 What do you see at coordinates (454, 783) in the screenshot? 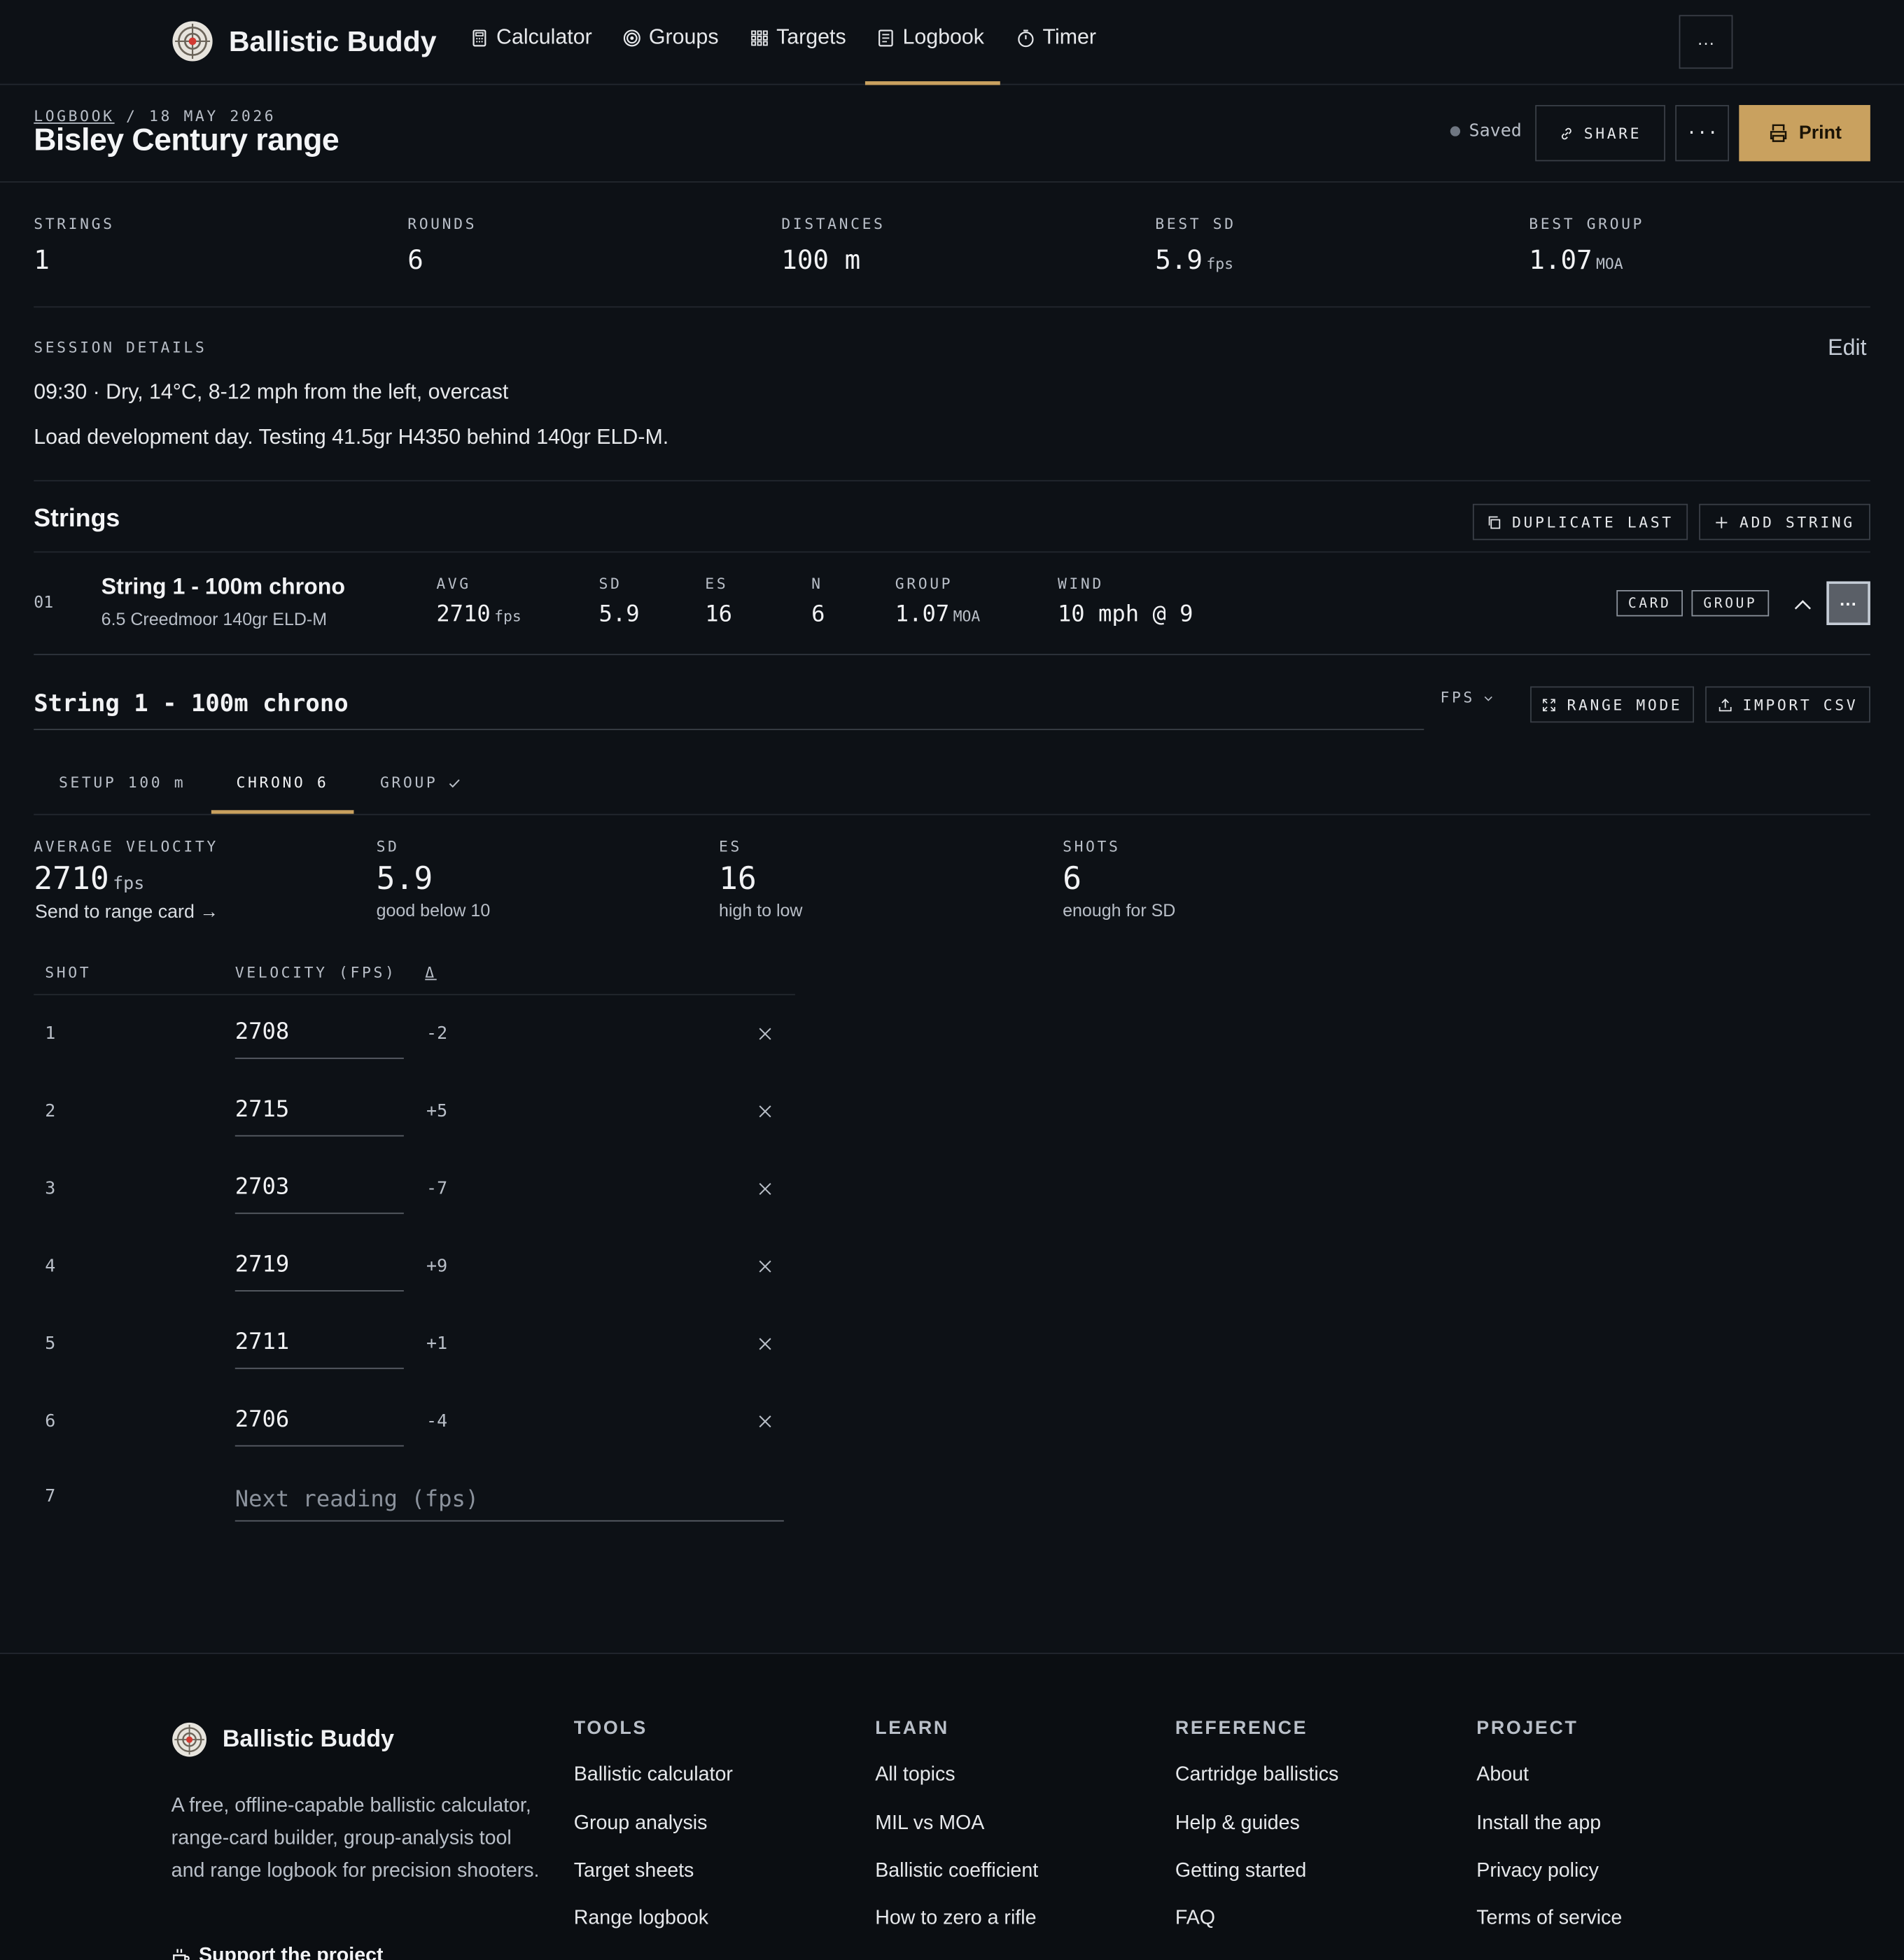
I see `check-icon` at bounding box center [454, 783].